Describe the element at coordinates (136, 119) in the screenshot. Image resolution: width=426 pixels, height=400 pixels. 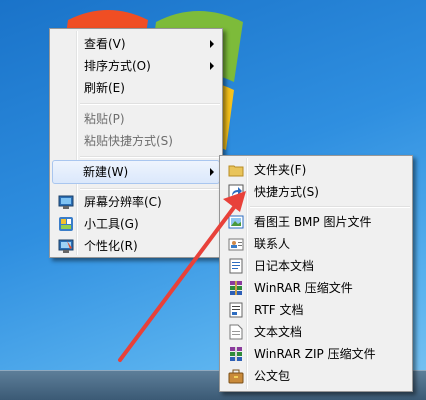
I see `menu-item-paste: 粘贴(P)` at that location.